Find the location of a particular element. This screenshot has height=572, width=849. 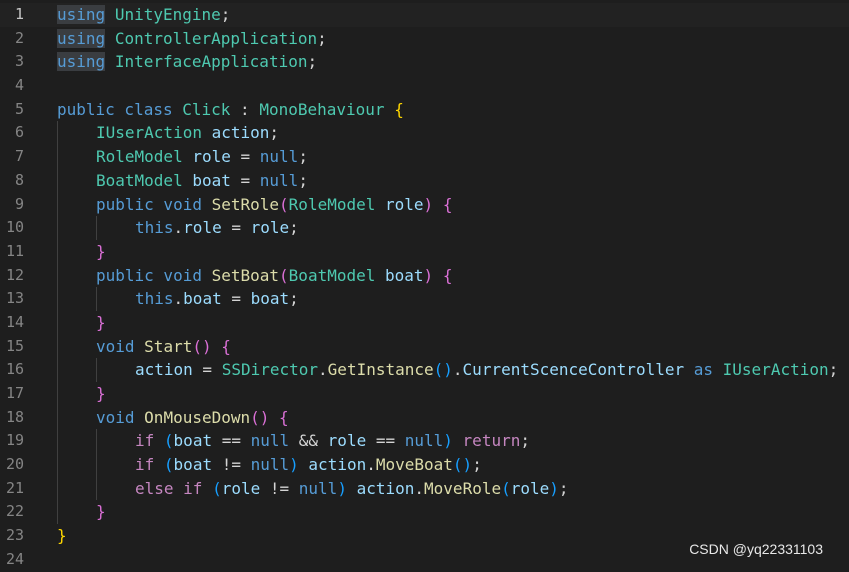

code-line: 14} is located at coordinates (424, 322).